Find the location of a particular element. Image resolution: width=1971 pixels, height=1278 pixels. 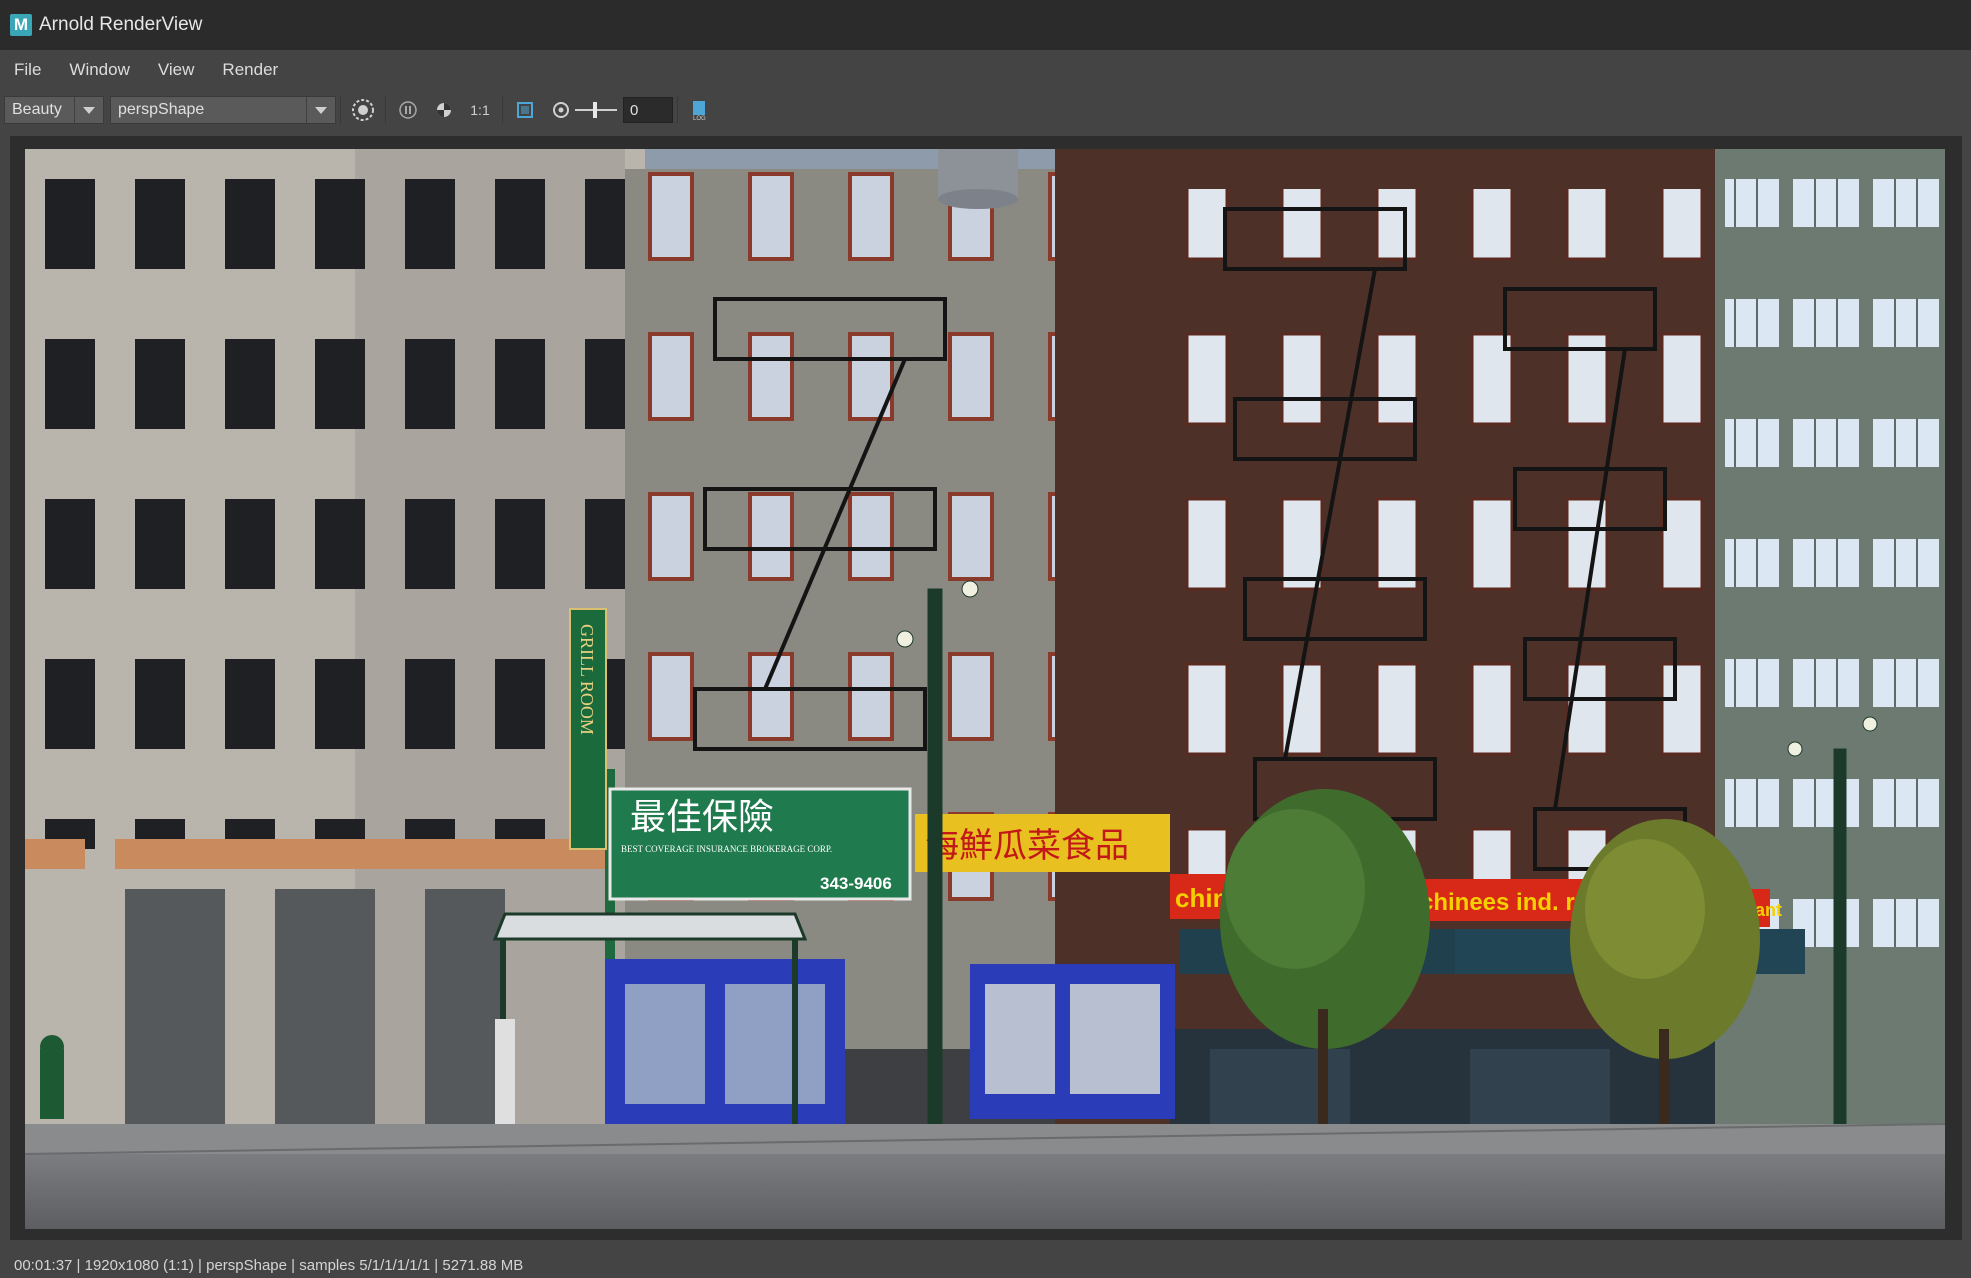

menu-view: View is located at coordinates (176, 70).